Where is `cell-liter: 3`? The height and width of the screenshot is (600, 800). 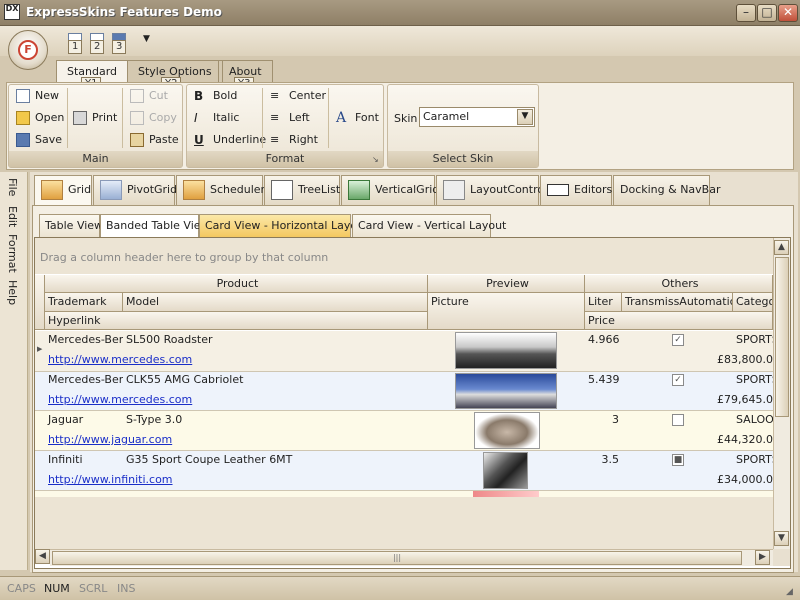 cell-liter: 3 is located at coordinates (603, 420).